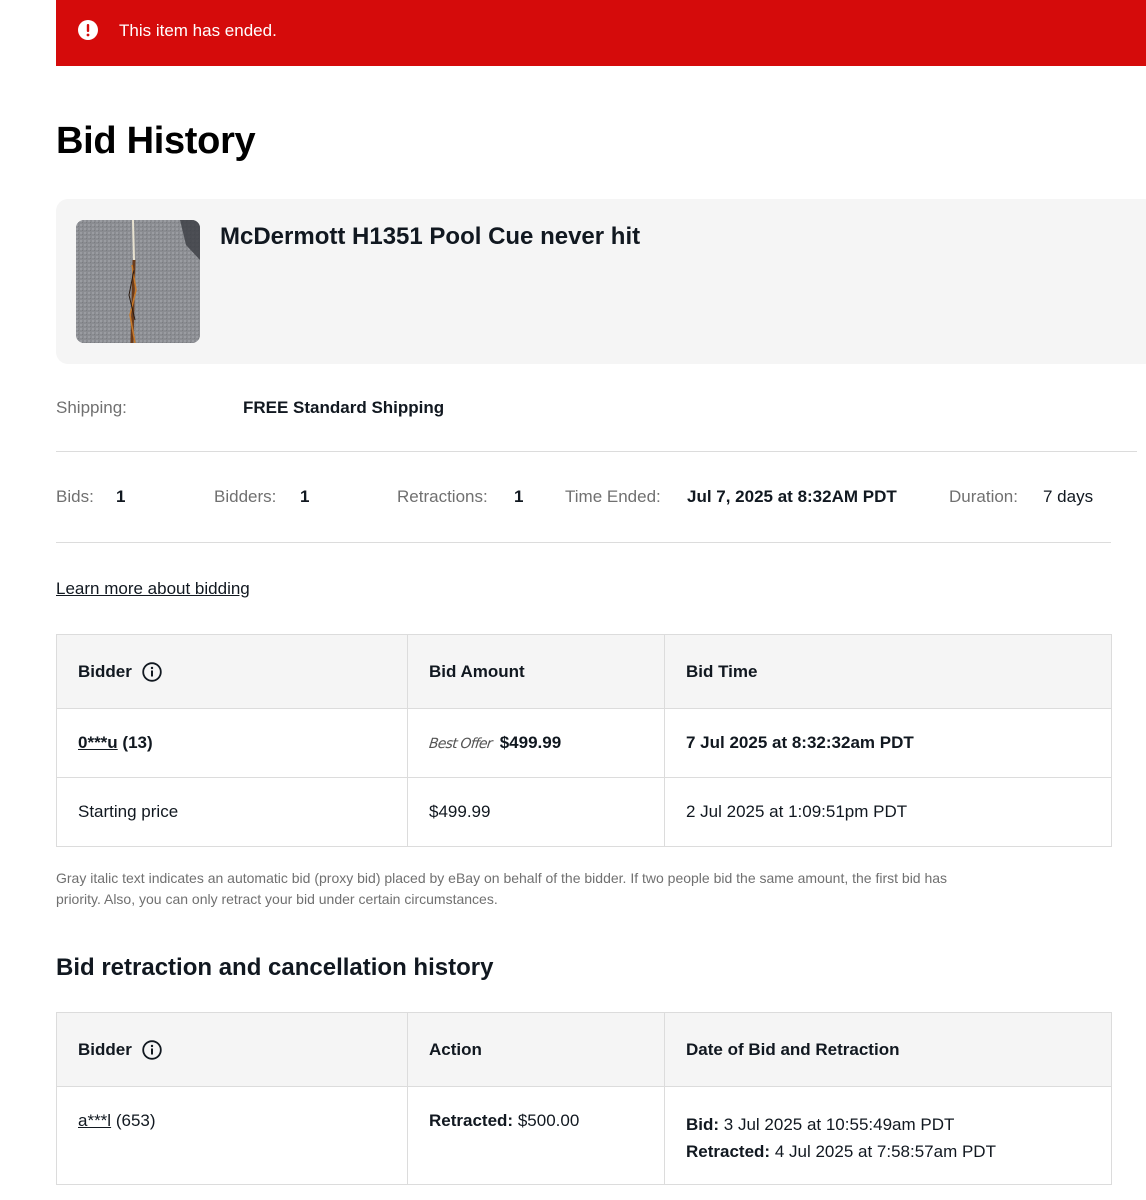 Image resolution: width=1146 pixels, height=1200 pixels. What do you see at coordinates (245, 496) in the screenshot?
I see `bidders-label: Bidders:` at bounding box center [245, 496].